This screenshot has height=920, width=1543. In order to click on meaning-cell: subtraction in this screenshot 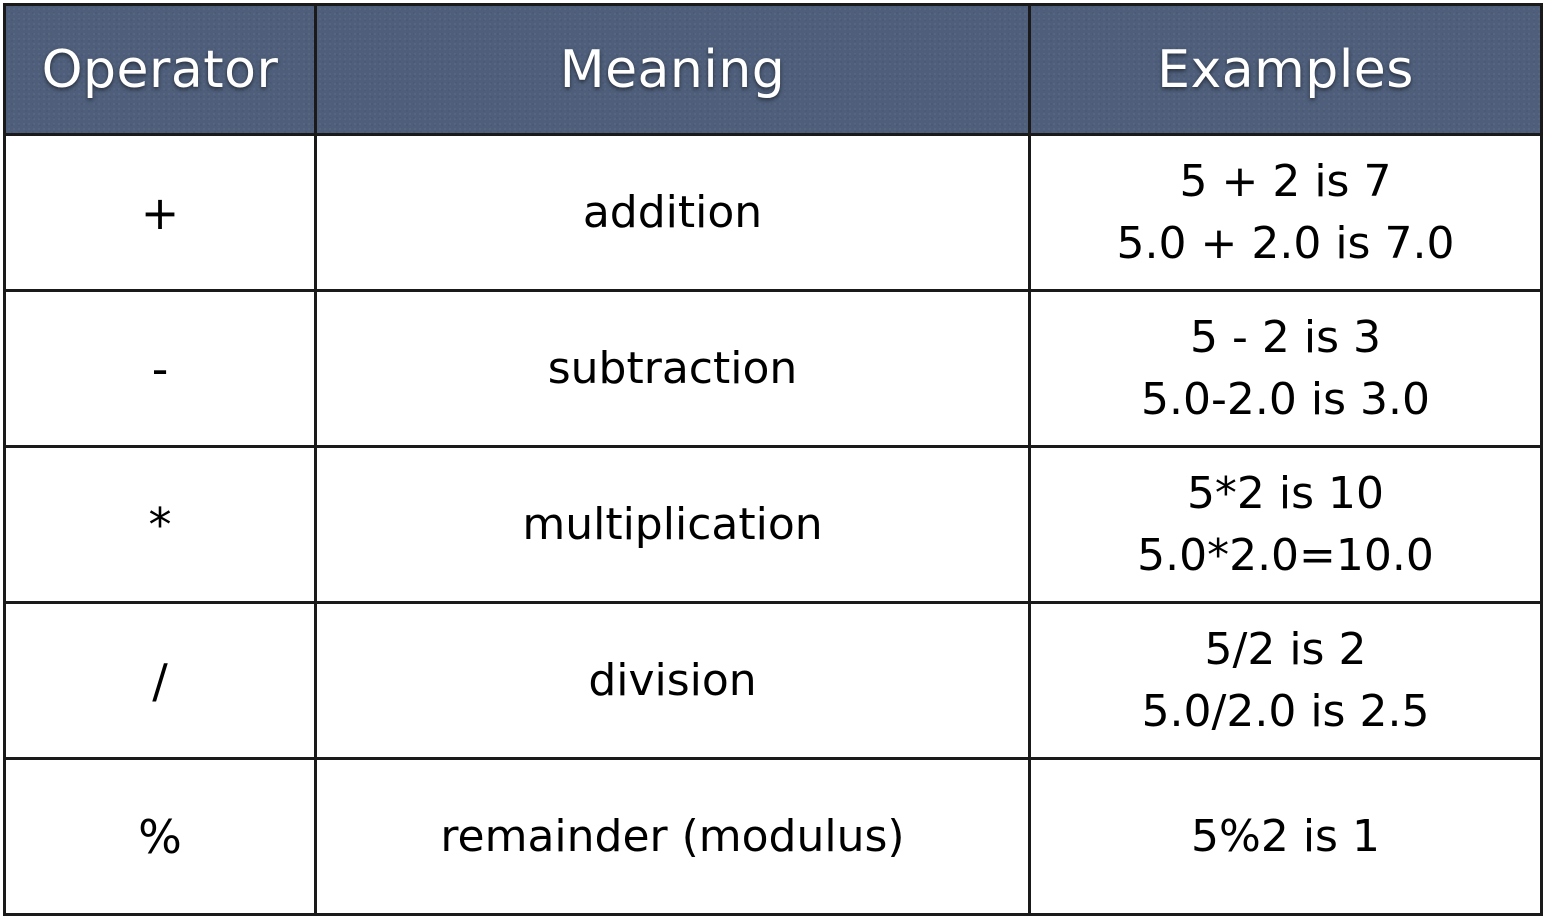, I will do `click(672, 368)`.